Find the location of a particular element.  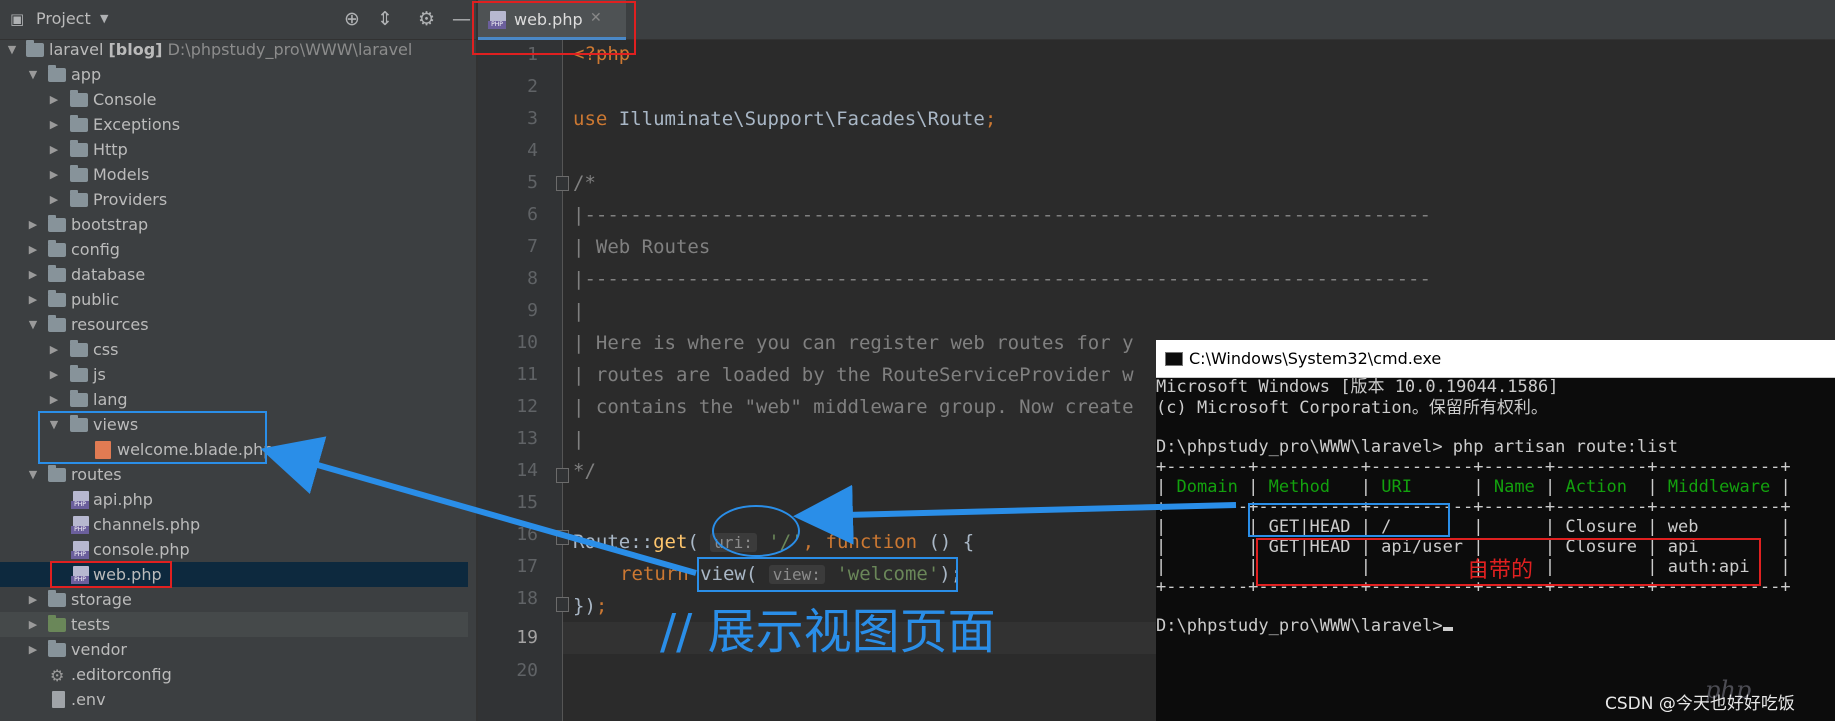

tree-item-channels-php: channels.php is located at coordinates (238, 524).